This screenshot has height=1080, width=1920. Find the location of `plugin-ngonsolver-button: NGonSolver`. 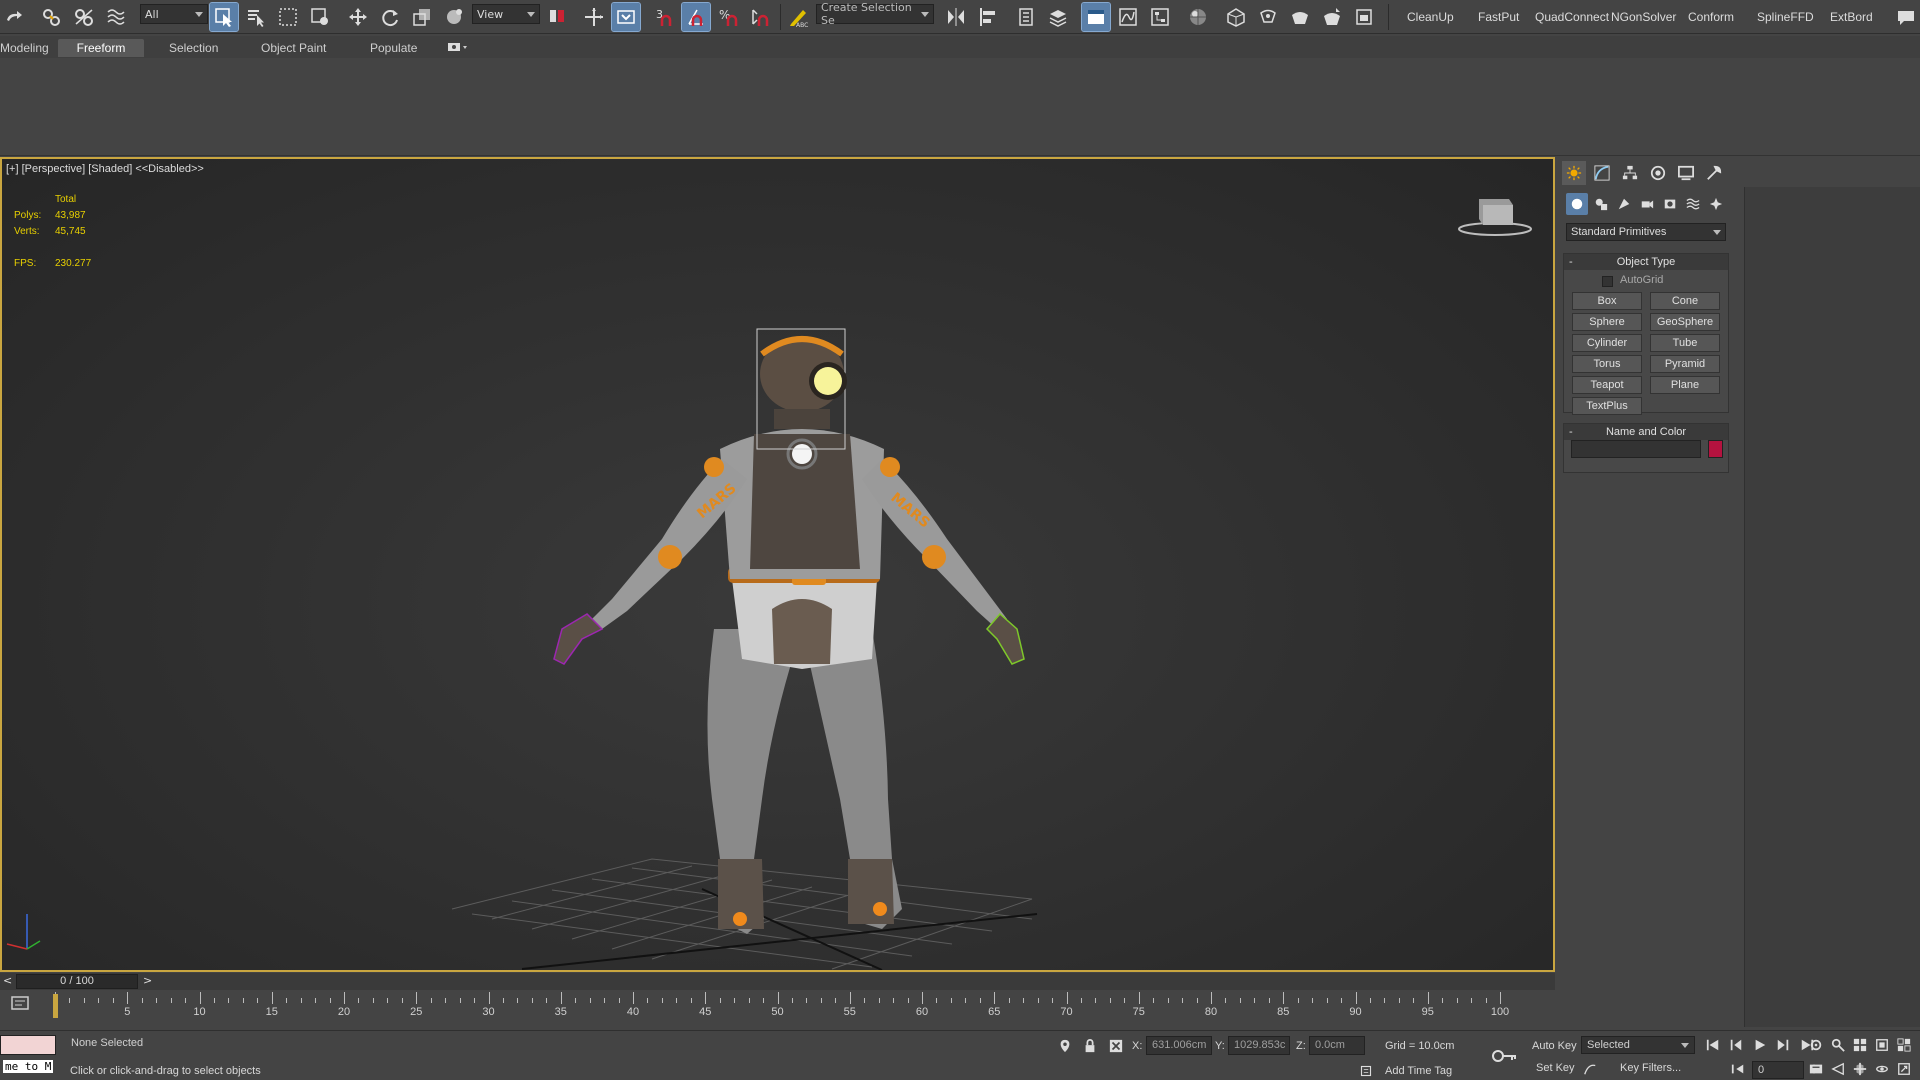

plugin-ngonsolver-button: NGonSolver is located at coordinates (1643, 17).